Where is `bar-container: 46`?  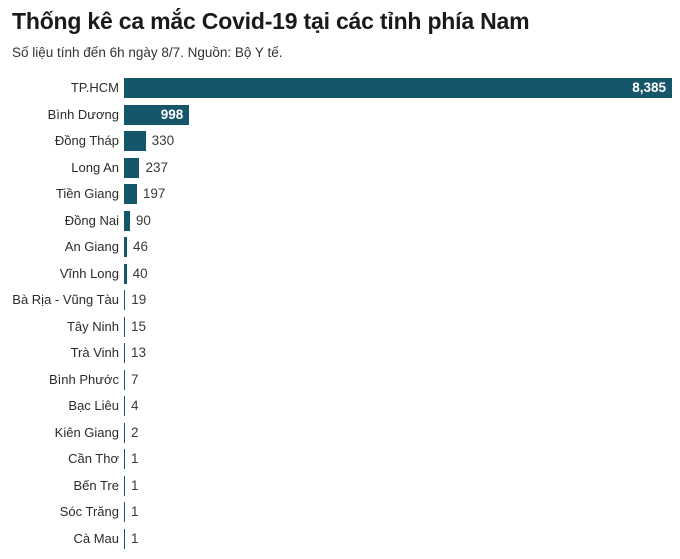
bar-container: 46 is located at coordinates (136, 247).